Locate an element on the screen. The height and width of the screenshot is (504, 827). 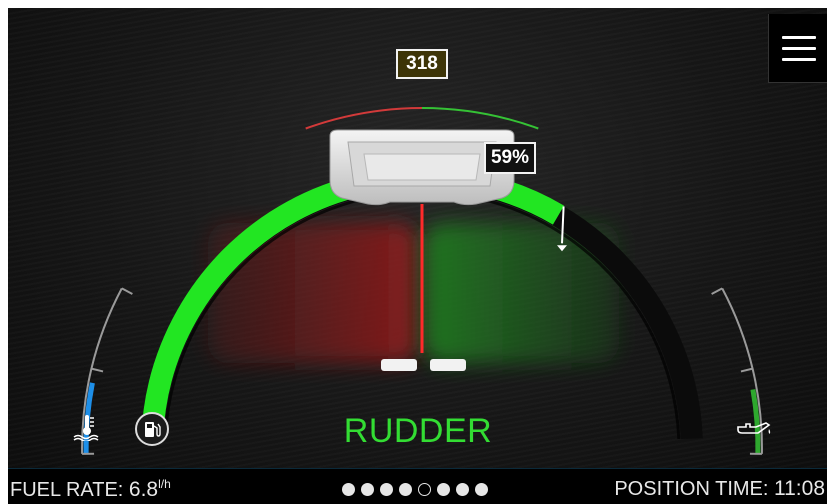
fuel-rate-readout: FUEL RATE: 6.8l/h is located at coordinates (90, 489).